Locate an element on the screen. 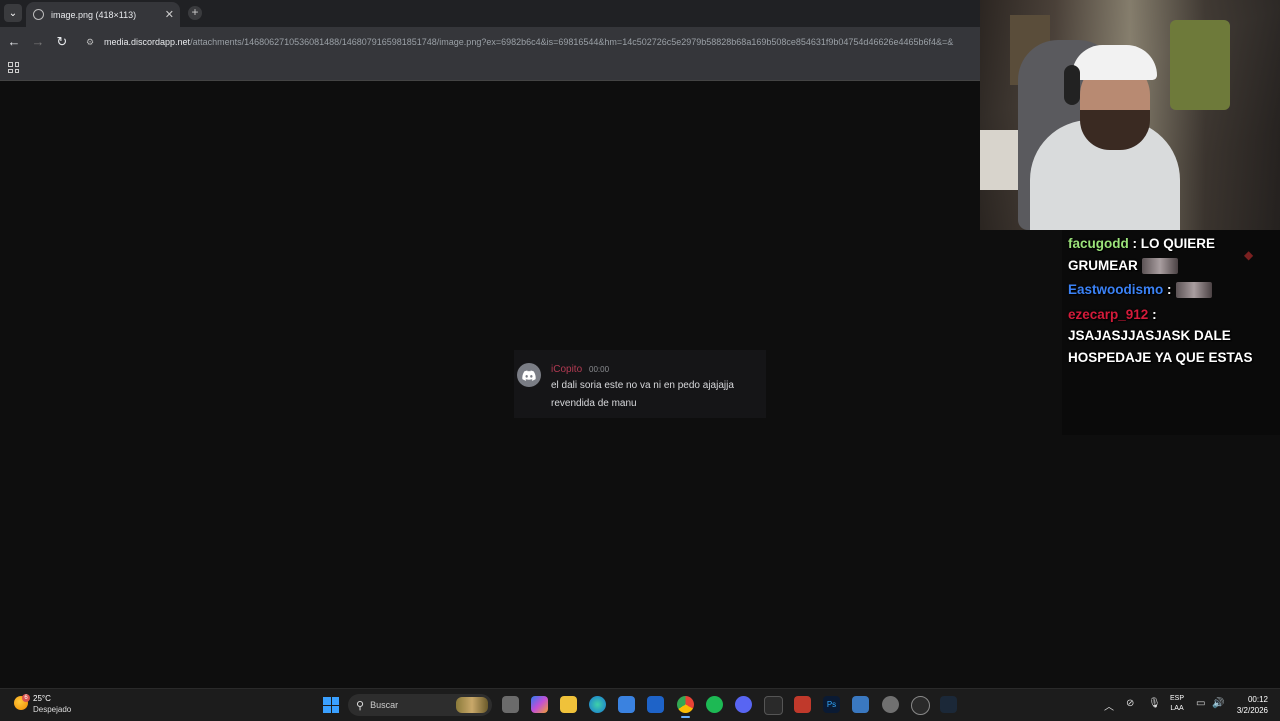 This screenshot has height=721, width=1280. tab-image-png: image.png (418×113) ✕ is located at coordinates (103, 14).